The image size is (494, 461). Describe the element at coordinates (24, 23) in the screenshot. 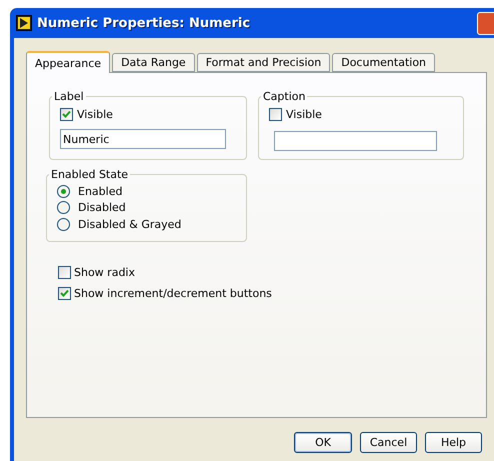

I see `app-icon` at that location.